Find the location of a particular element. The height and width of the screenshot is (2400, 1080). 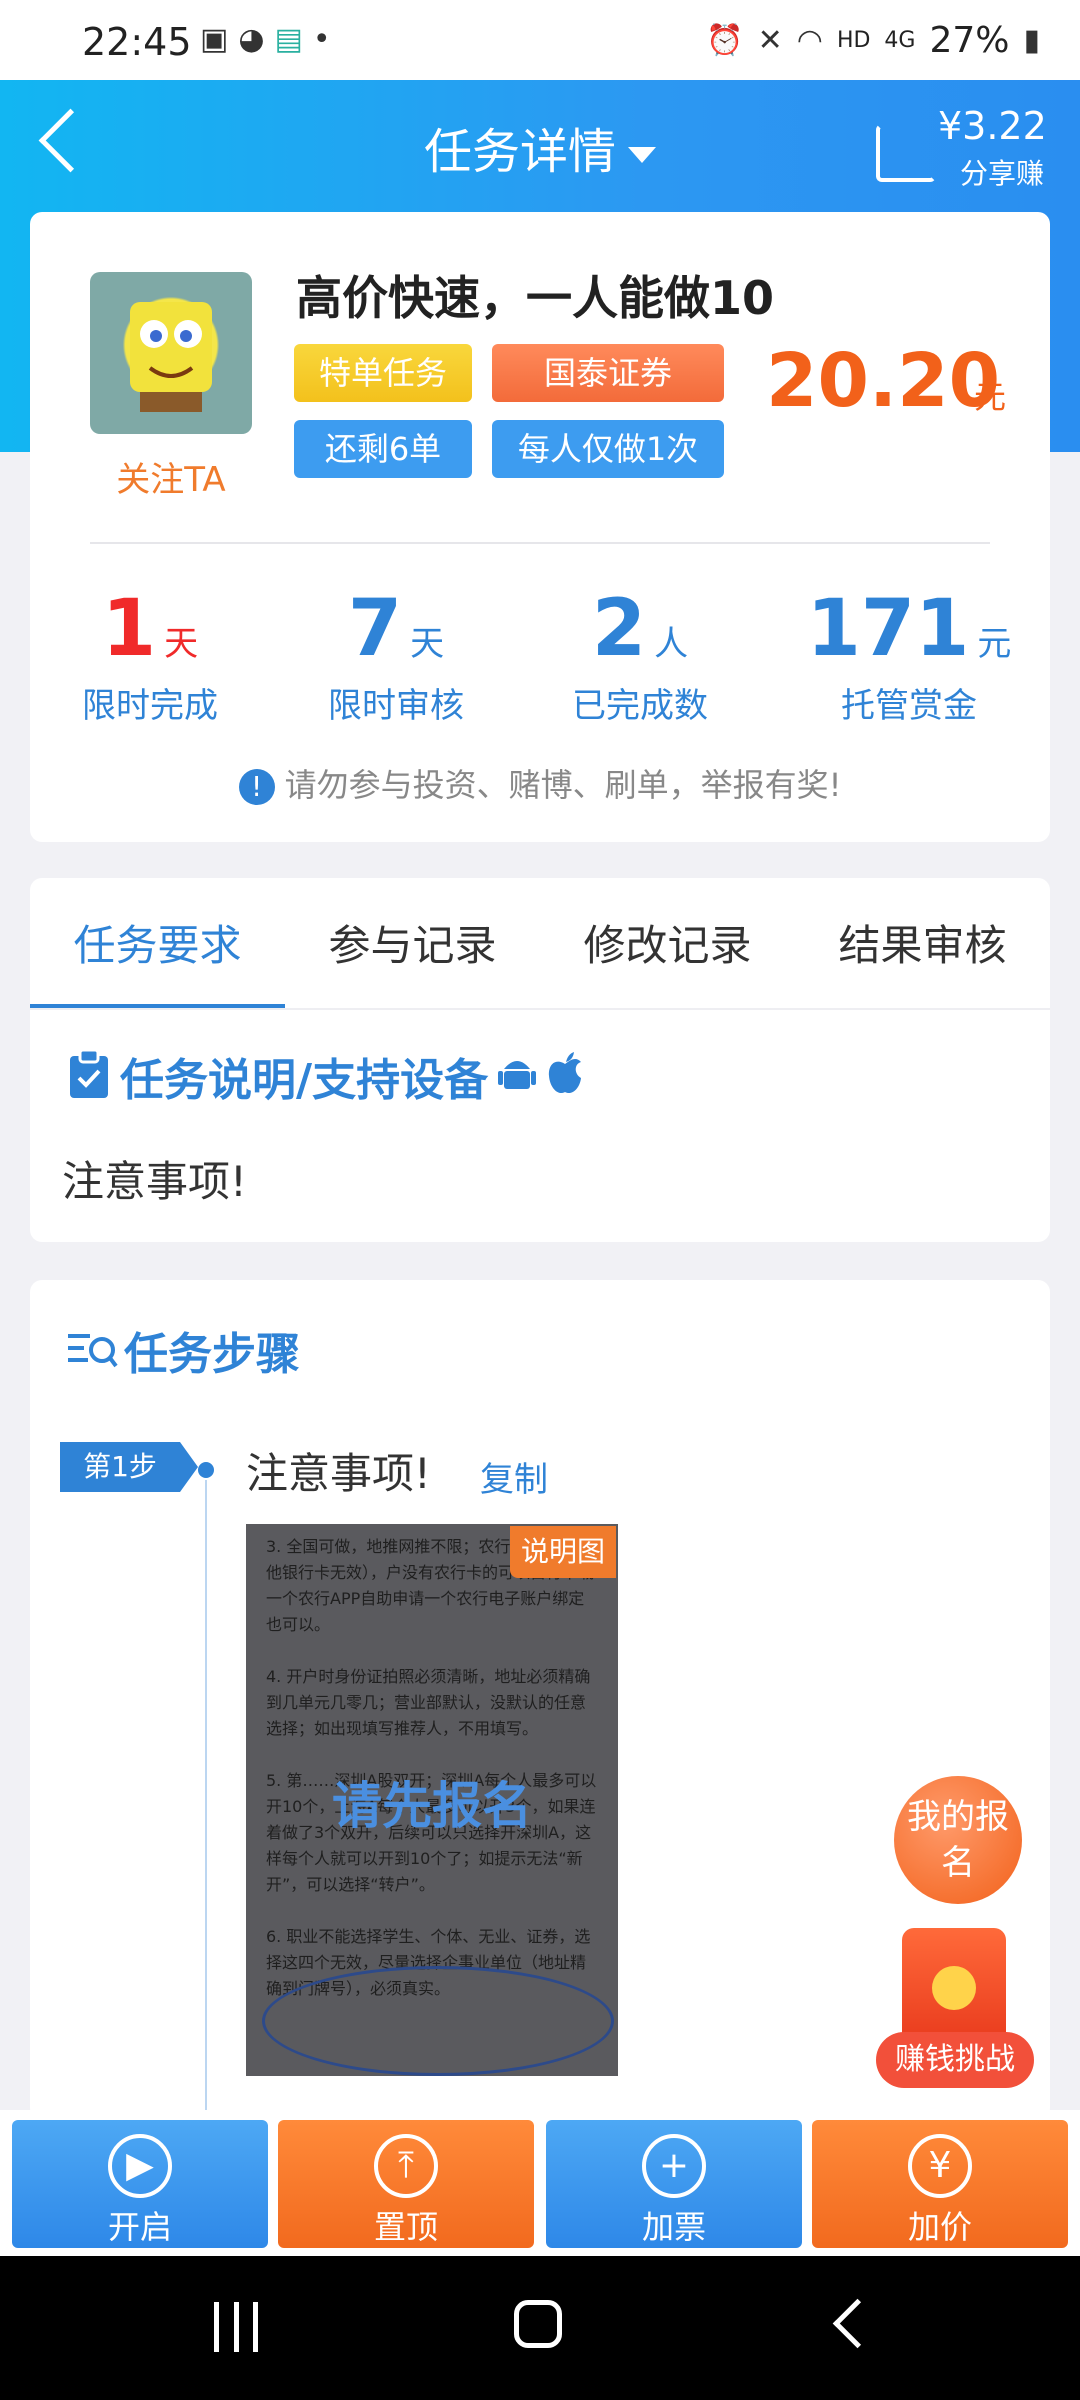

my-apply-button: 我的报名 is located at coordinates (958, 1840).